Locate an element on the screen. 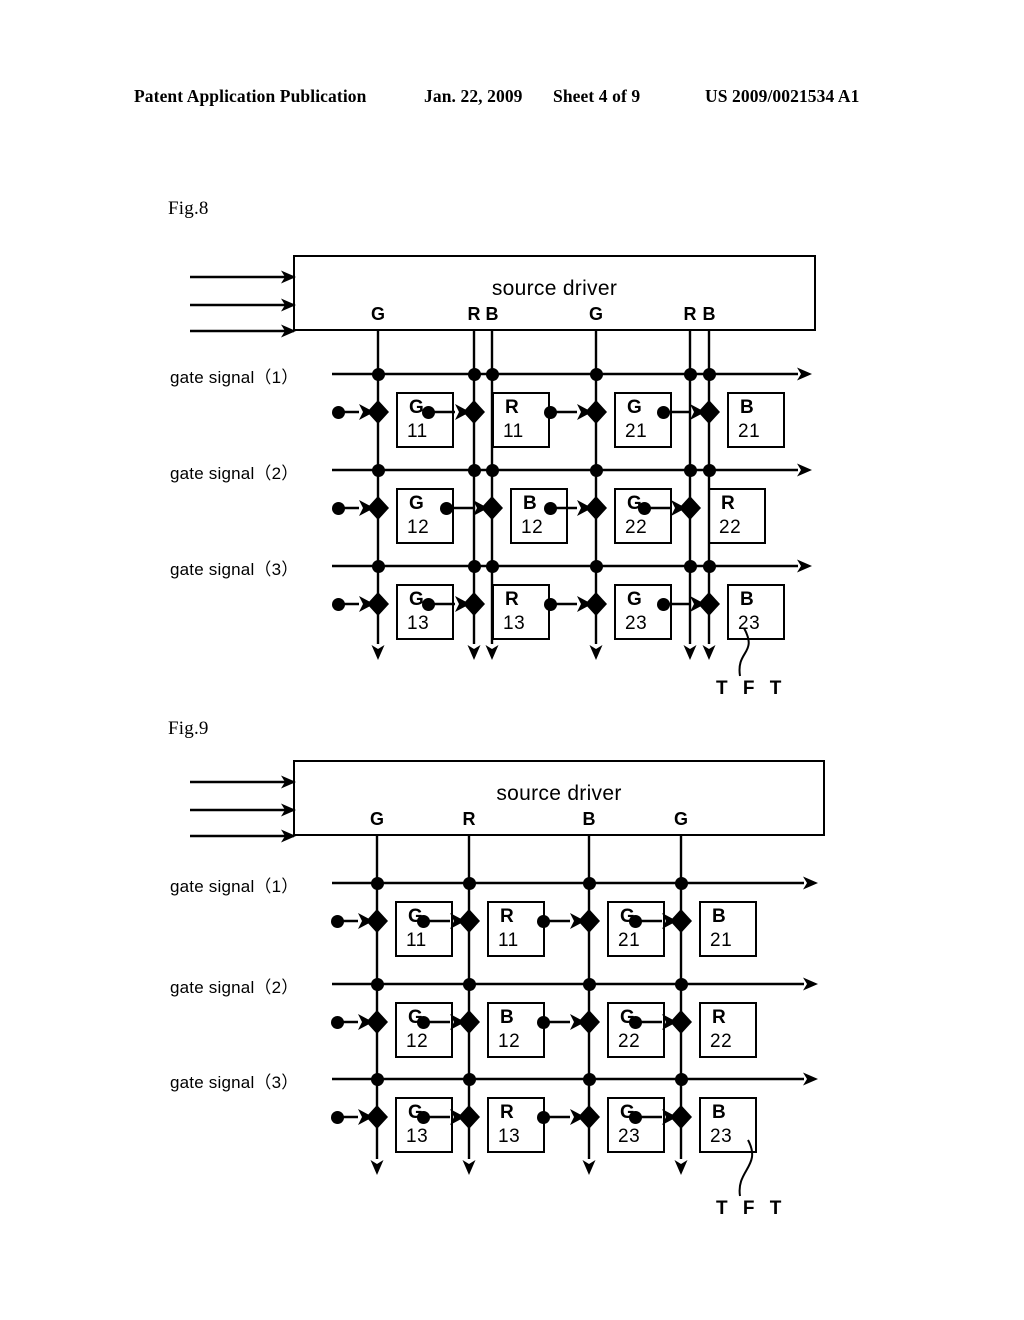 The width and height of the screenshot is (1024, 1320). figure-label-9: Fig.9 is located at coordinates (188, 728).